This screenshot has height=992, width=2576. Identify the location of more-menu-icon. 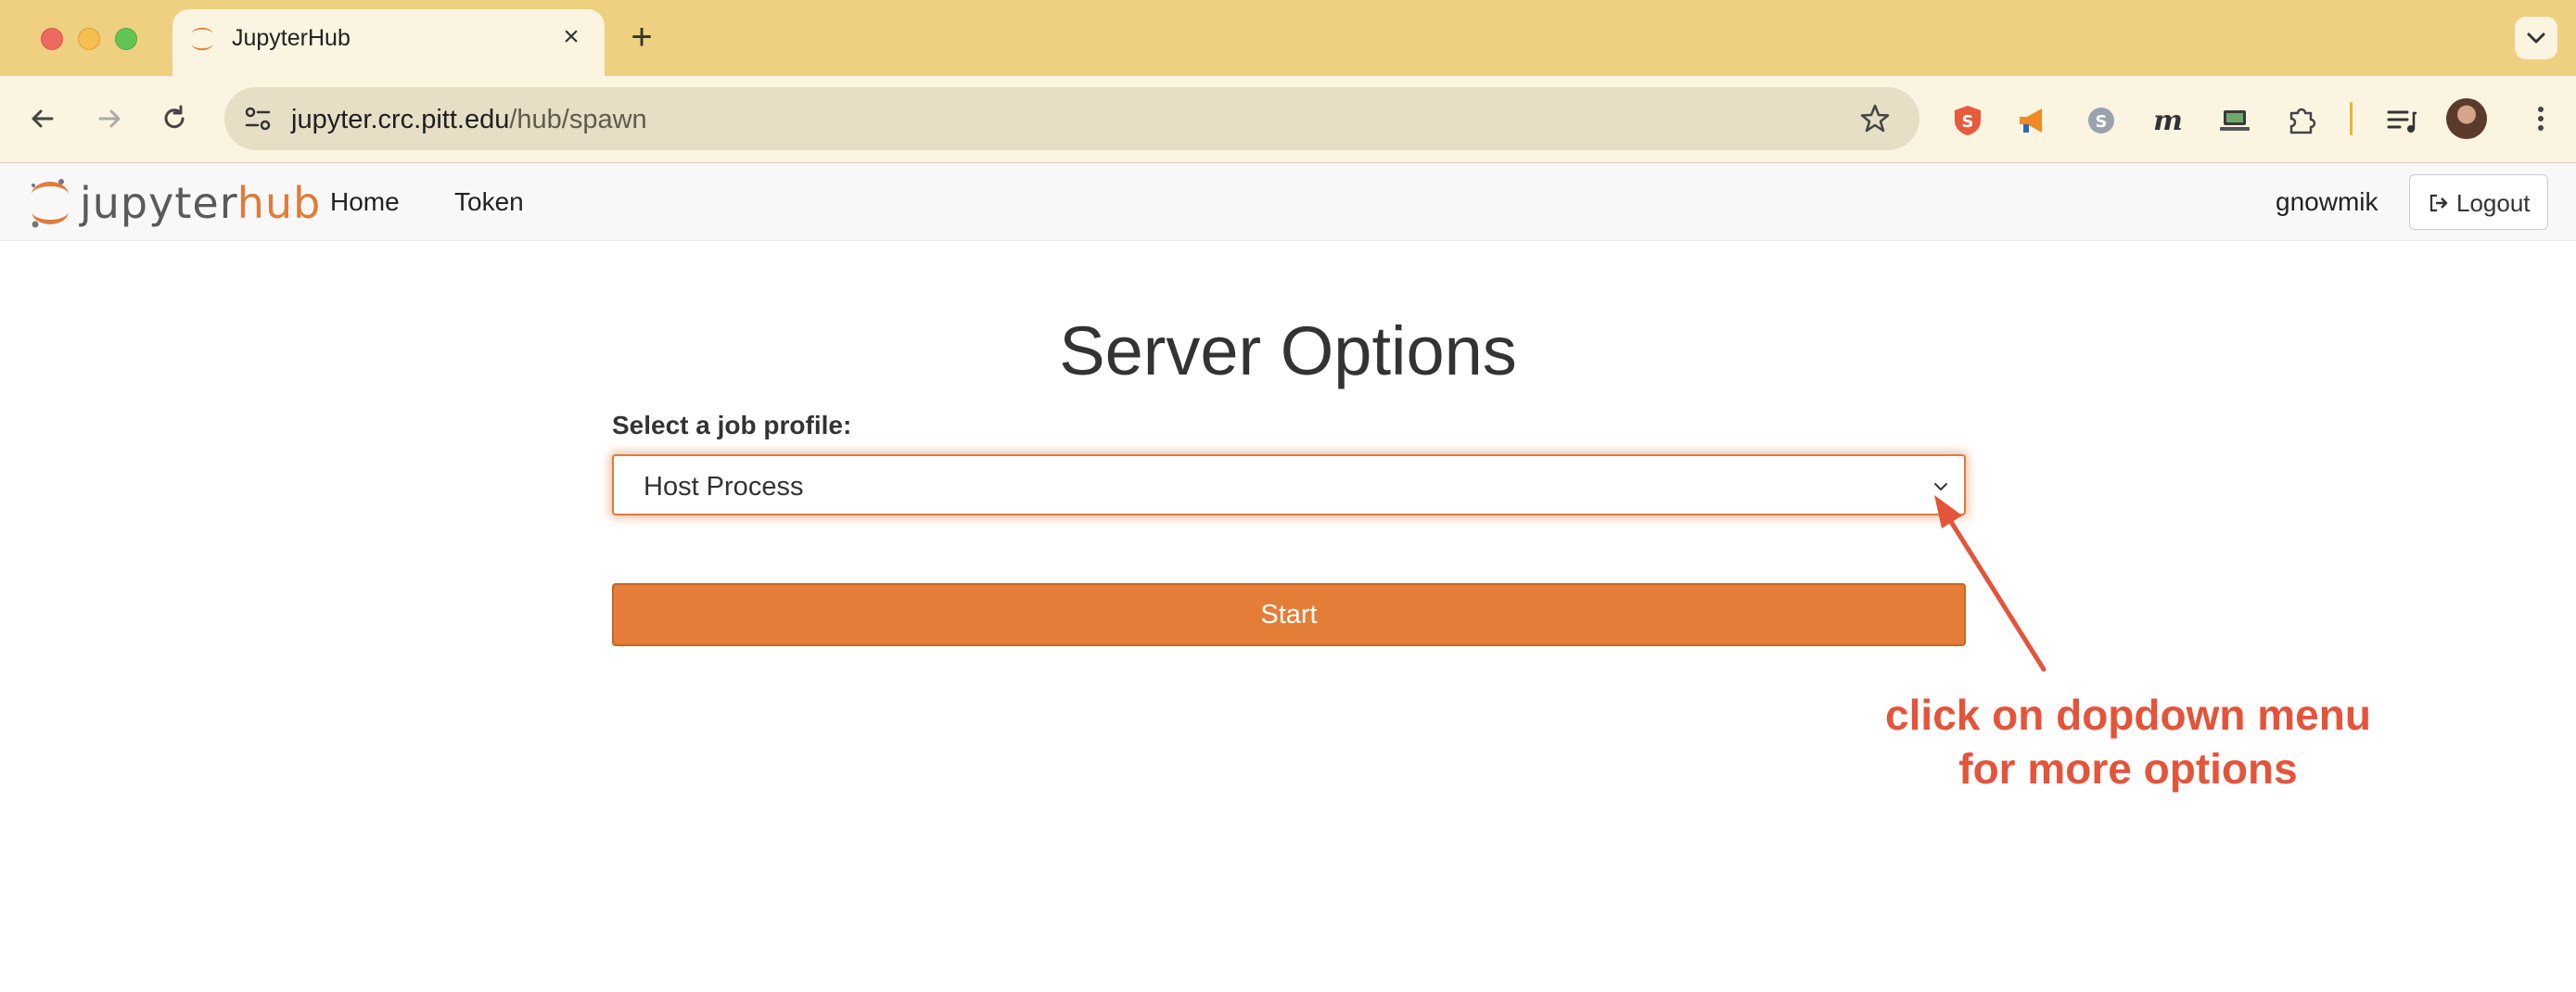
(2540, 118).